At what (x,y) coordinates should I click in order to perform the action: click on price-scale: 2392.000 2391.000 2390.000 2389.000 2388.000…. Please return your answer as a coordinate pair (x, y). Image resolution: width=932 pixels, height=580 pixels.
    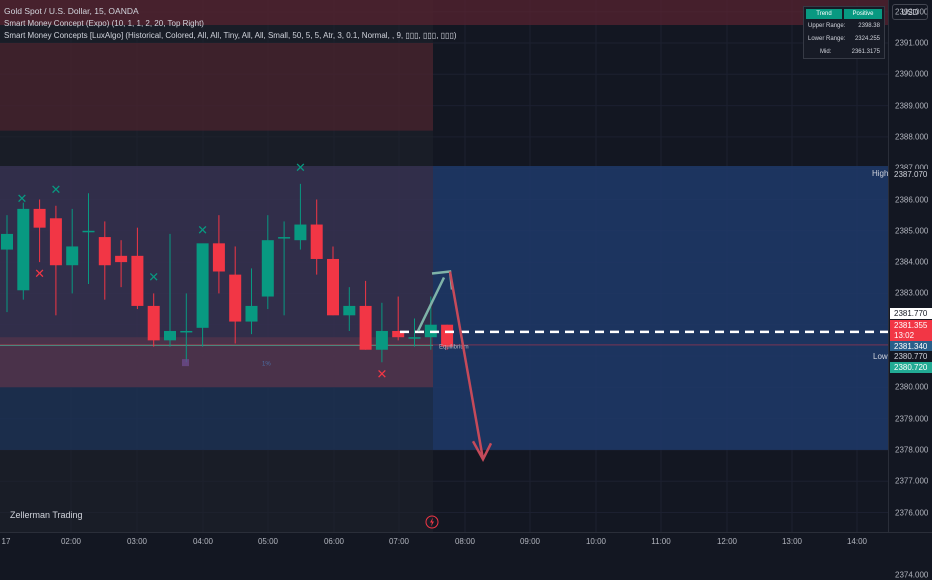
    Looking at the image, I should click on (910, 290).